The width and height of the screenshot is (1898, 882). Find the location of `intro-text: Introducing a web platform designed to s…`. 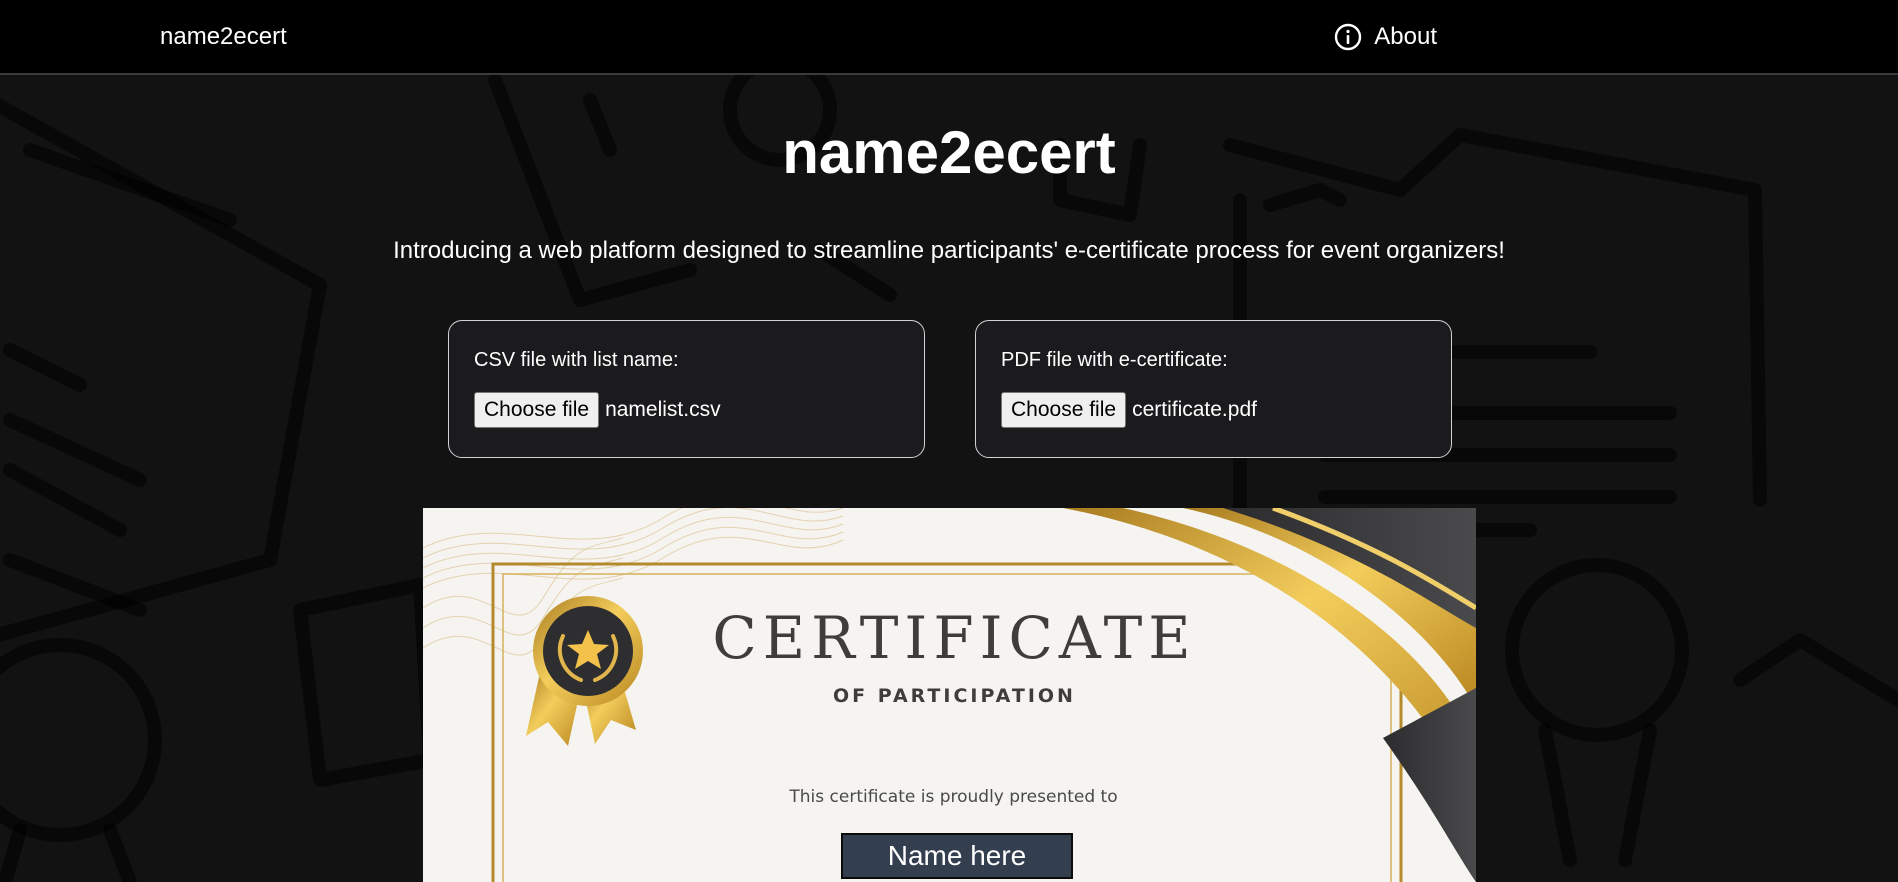

intro-text: Introducing a web platform designed to s… is located at coordinates (949, 250).